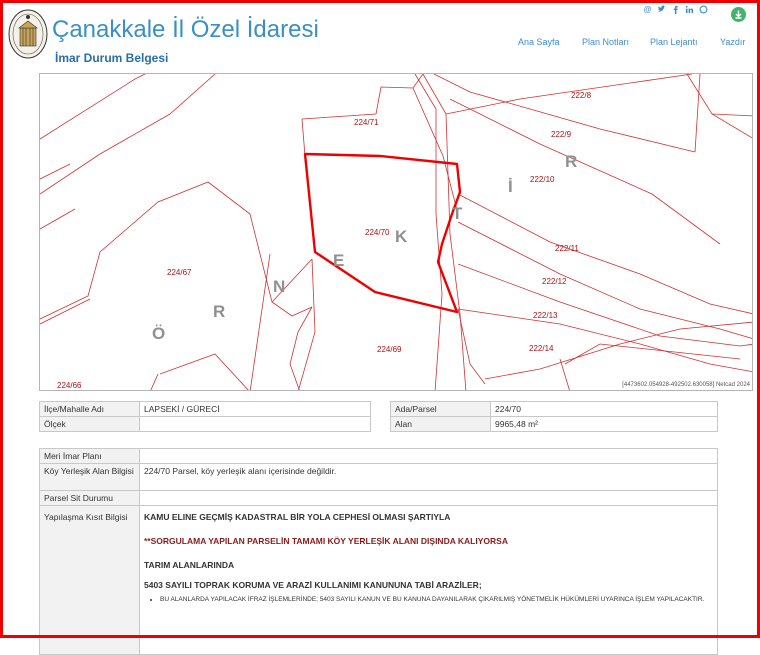 The image size is (760, 655). Describe the element at coordinates (674, 42) in the screenshot. I see `nav-plan-lejanti: Plan Lejantı` at that location.